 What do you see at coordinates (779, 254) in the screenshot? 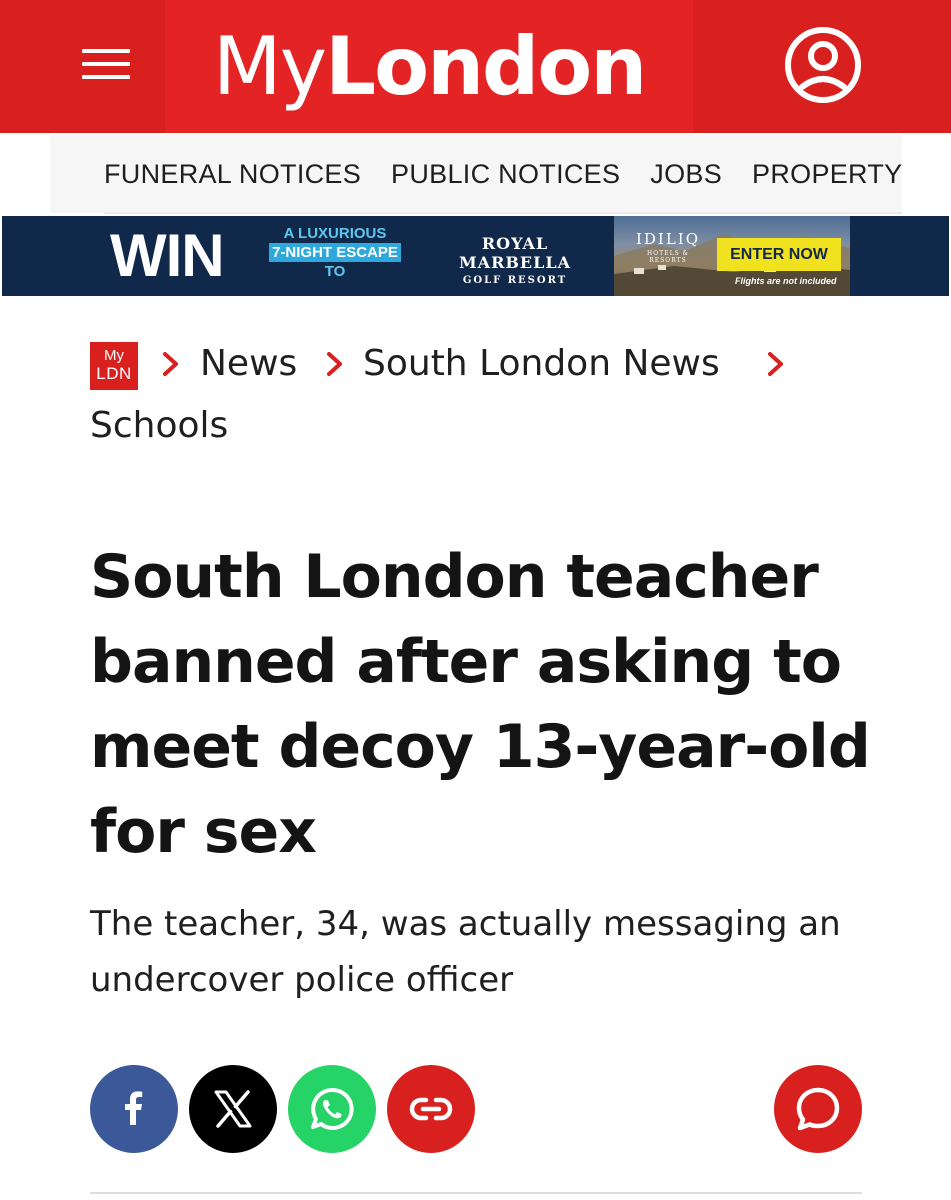
I see `advert-enter-now-button: ENTER NOW` at bounding box center [779, 254].